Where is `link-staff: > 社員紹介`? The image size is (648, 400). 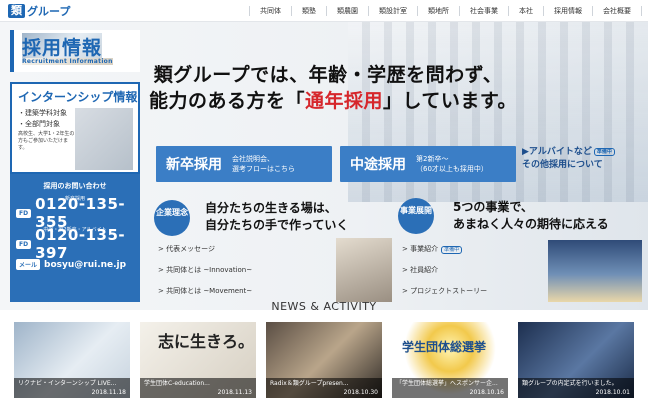
link-staff: > 社員紹介 is located at coordinates (444, 275).